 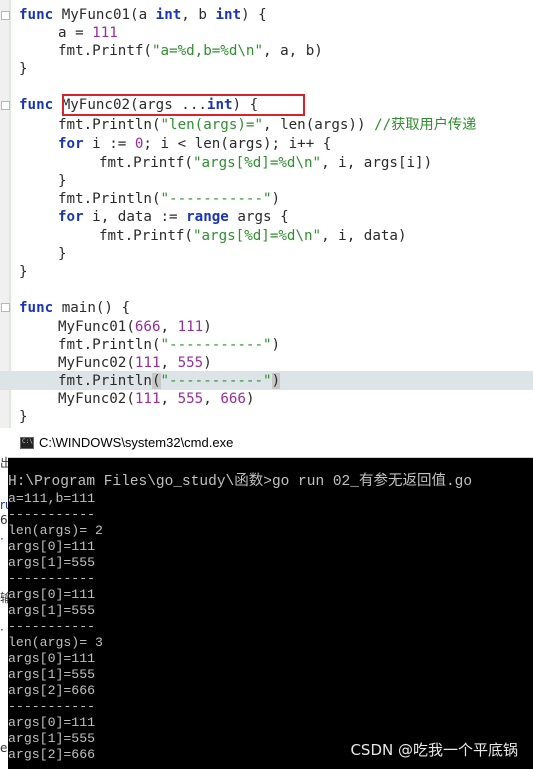 What do you see at coordinates (6, 463) in the screenshot?
I see `hidden-panel-text: 出` at bounding box center [6, 463].